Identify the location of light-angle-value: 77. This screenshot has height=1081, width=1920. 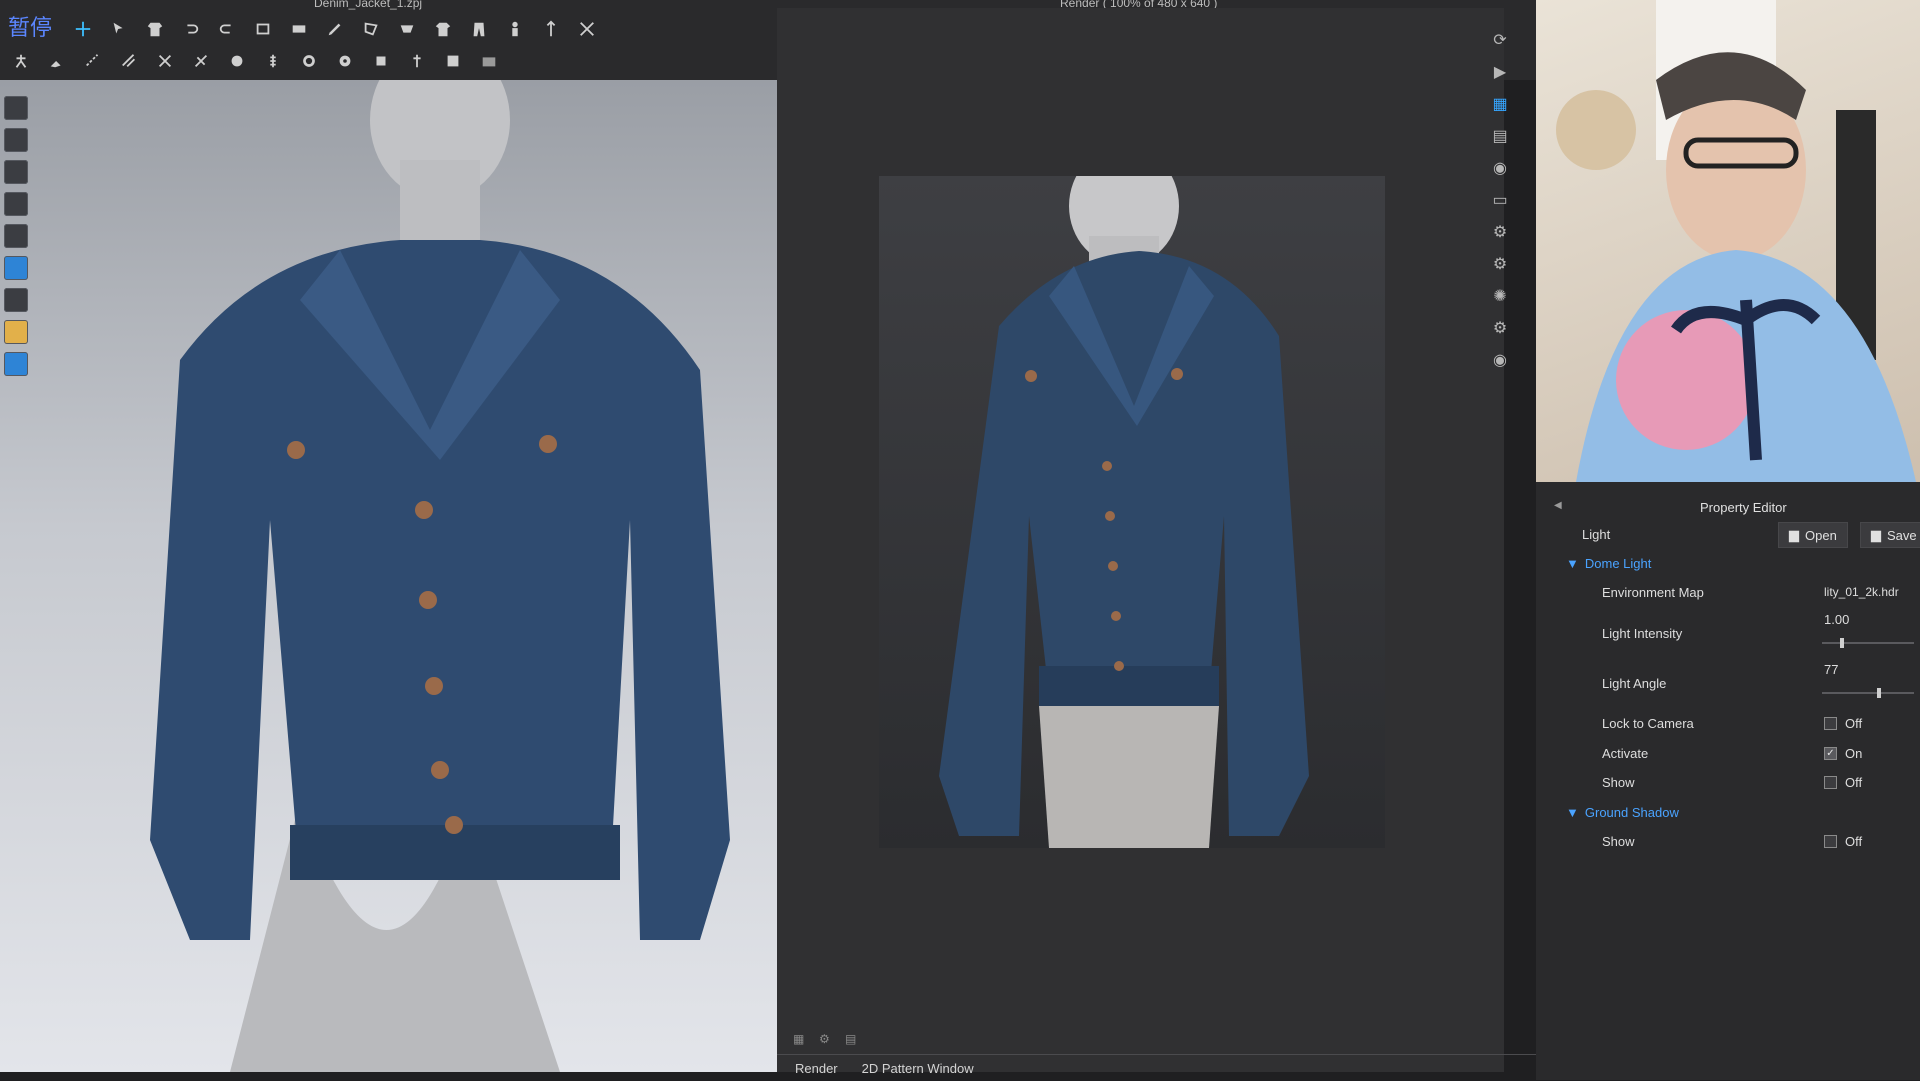
(1831, 669).